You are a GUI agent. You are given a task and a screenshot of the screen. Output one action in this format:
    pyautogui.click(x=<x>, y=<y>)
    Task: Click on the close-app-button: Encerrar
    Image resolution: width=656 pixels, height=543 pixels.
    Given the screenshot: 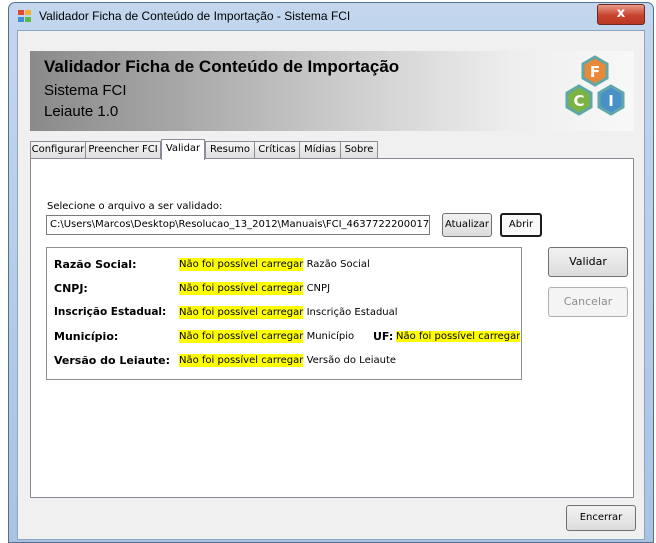 What is the action you would take?
    pyautogui.click(x=601, y=518)
    